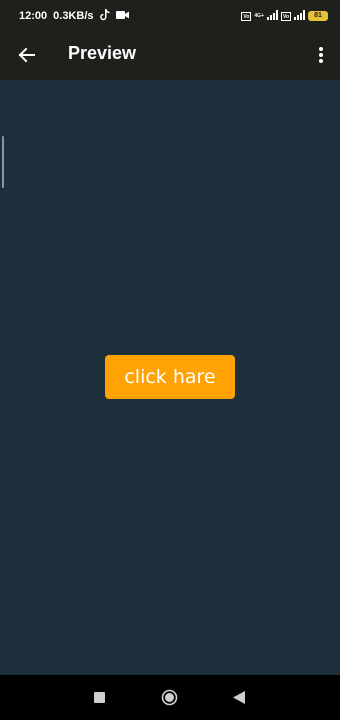 The image size is (340, 720). I want to click on status-right: Vo 4G+ Vo 81, so click(284, 16).